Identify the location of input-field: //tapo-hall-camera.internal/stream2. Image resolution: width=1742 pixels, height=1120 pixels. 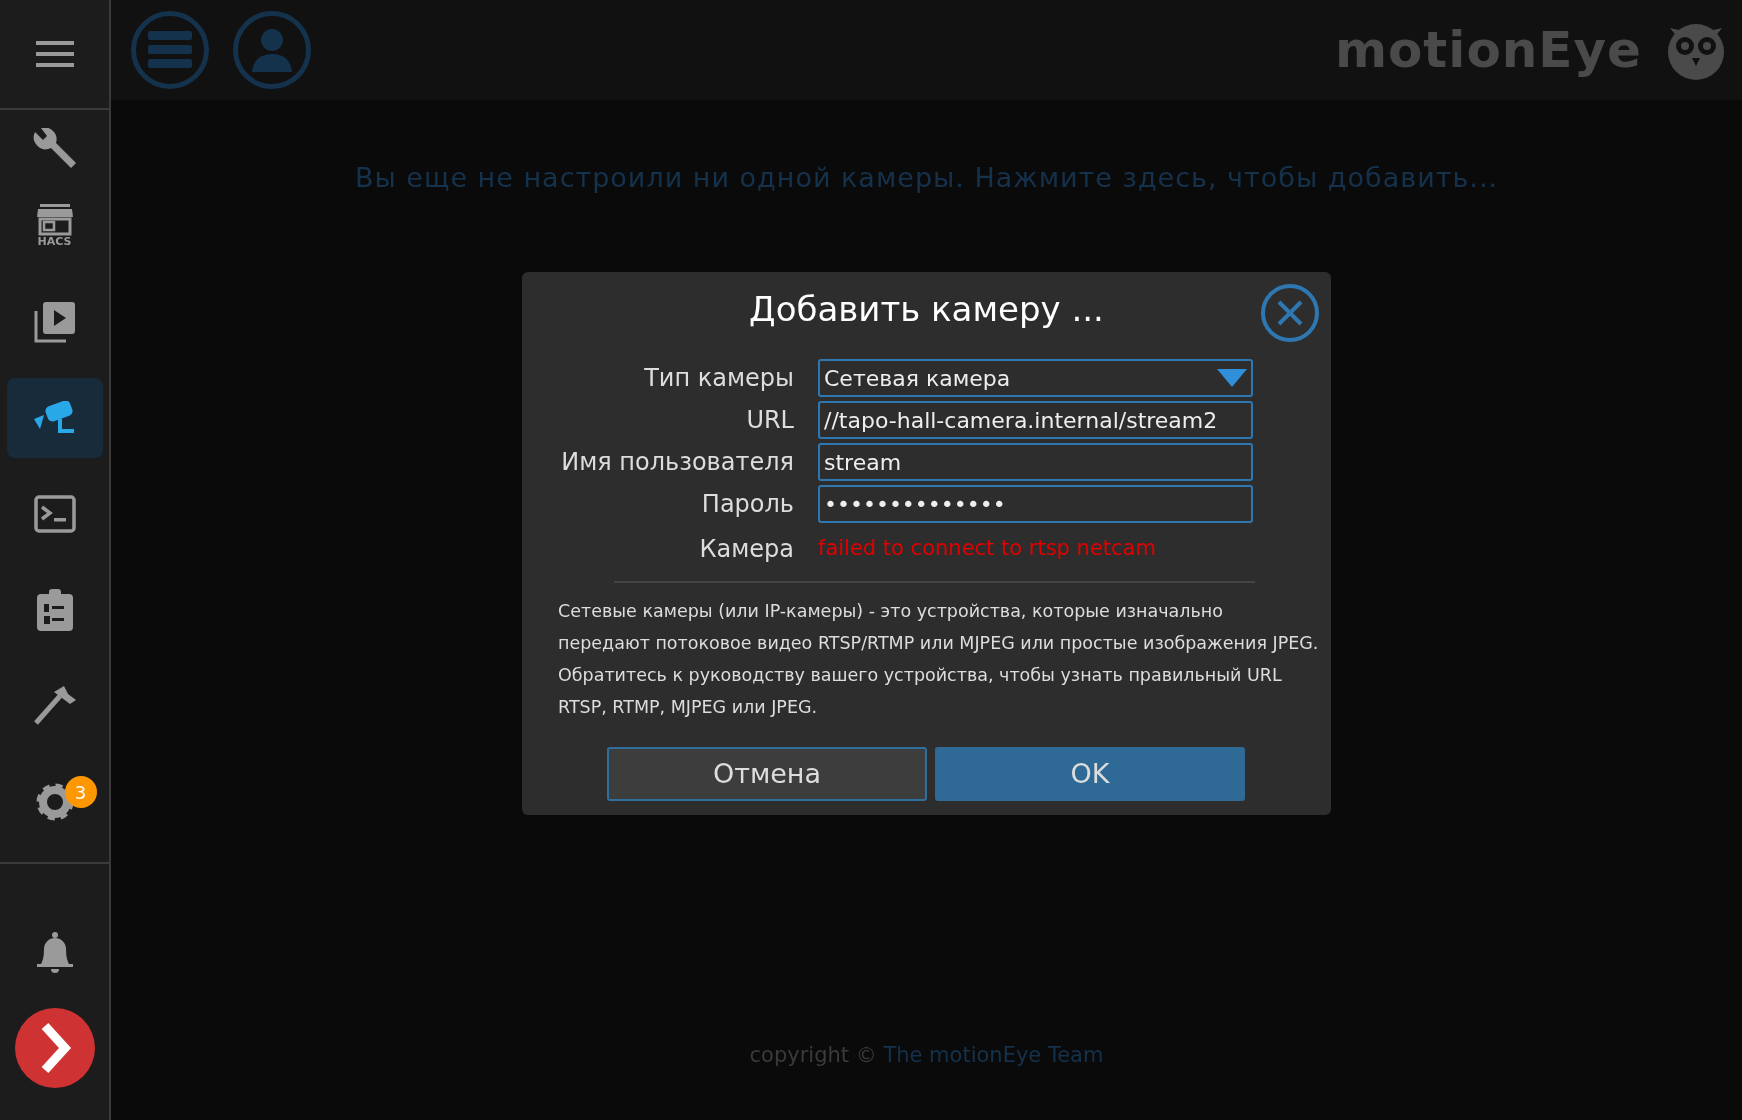
(1035, 420).